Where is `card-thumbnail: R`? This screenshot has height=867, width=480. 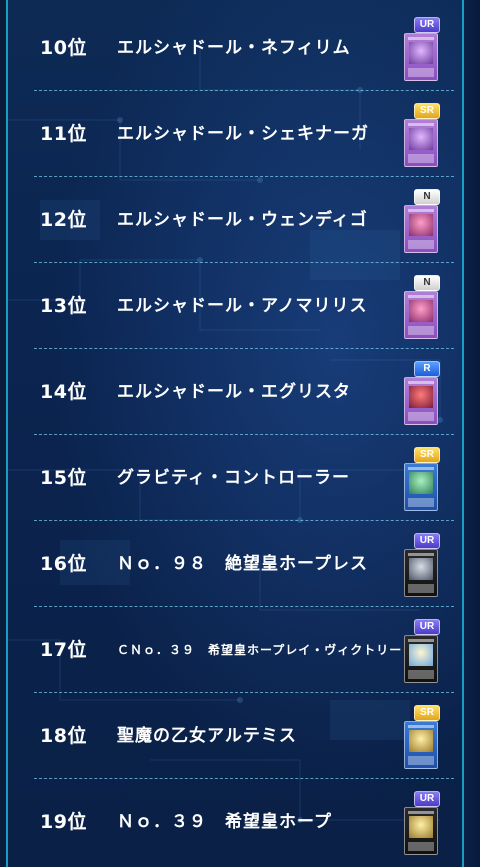
card-thumbnail: R is located at coordinates (422, 393).